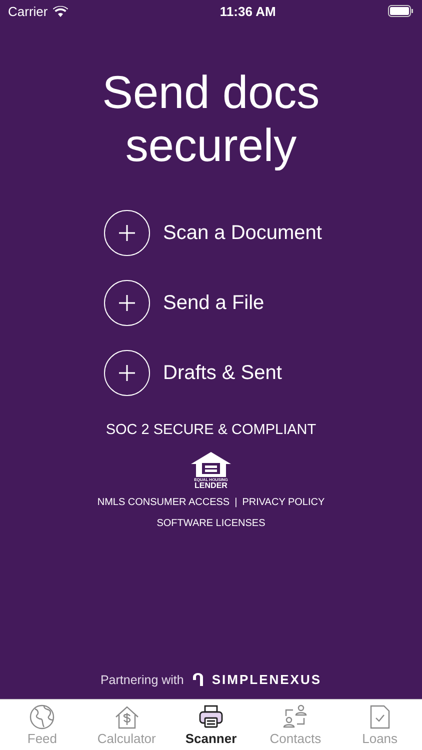  What do you see at coordinates (211, 430) in the screenshot?
I see `compliance-text: SOC 2 SECURE & COMPLIANT` at bounding box center [211, 430].